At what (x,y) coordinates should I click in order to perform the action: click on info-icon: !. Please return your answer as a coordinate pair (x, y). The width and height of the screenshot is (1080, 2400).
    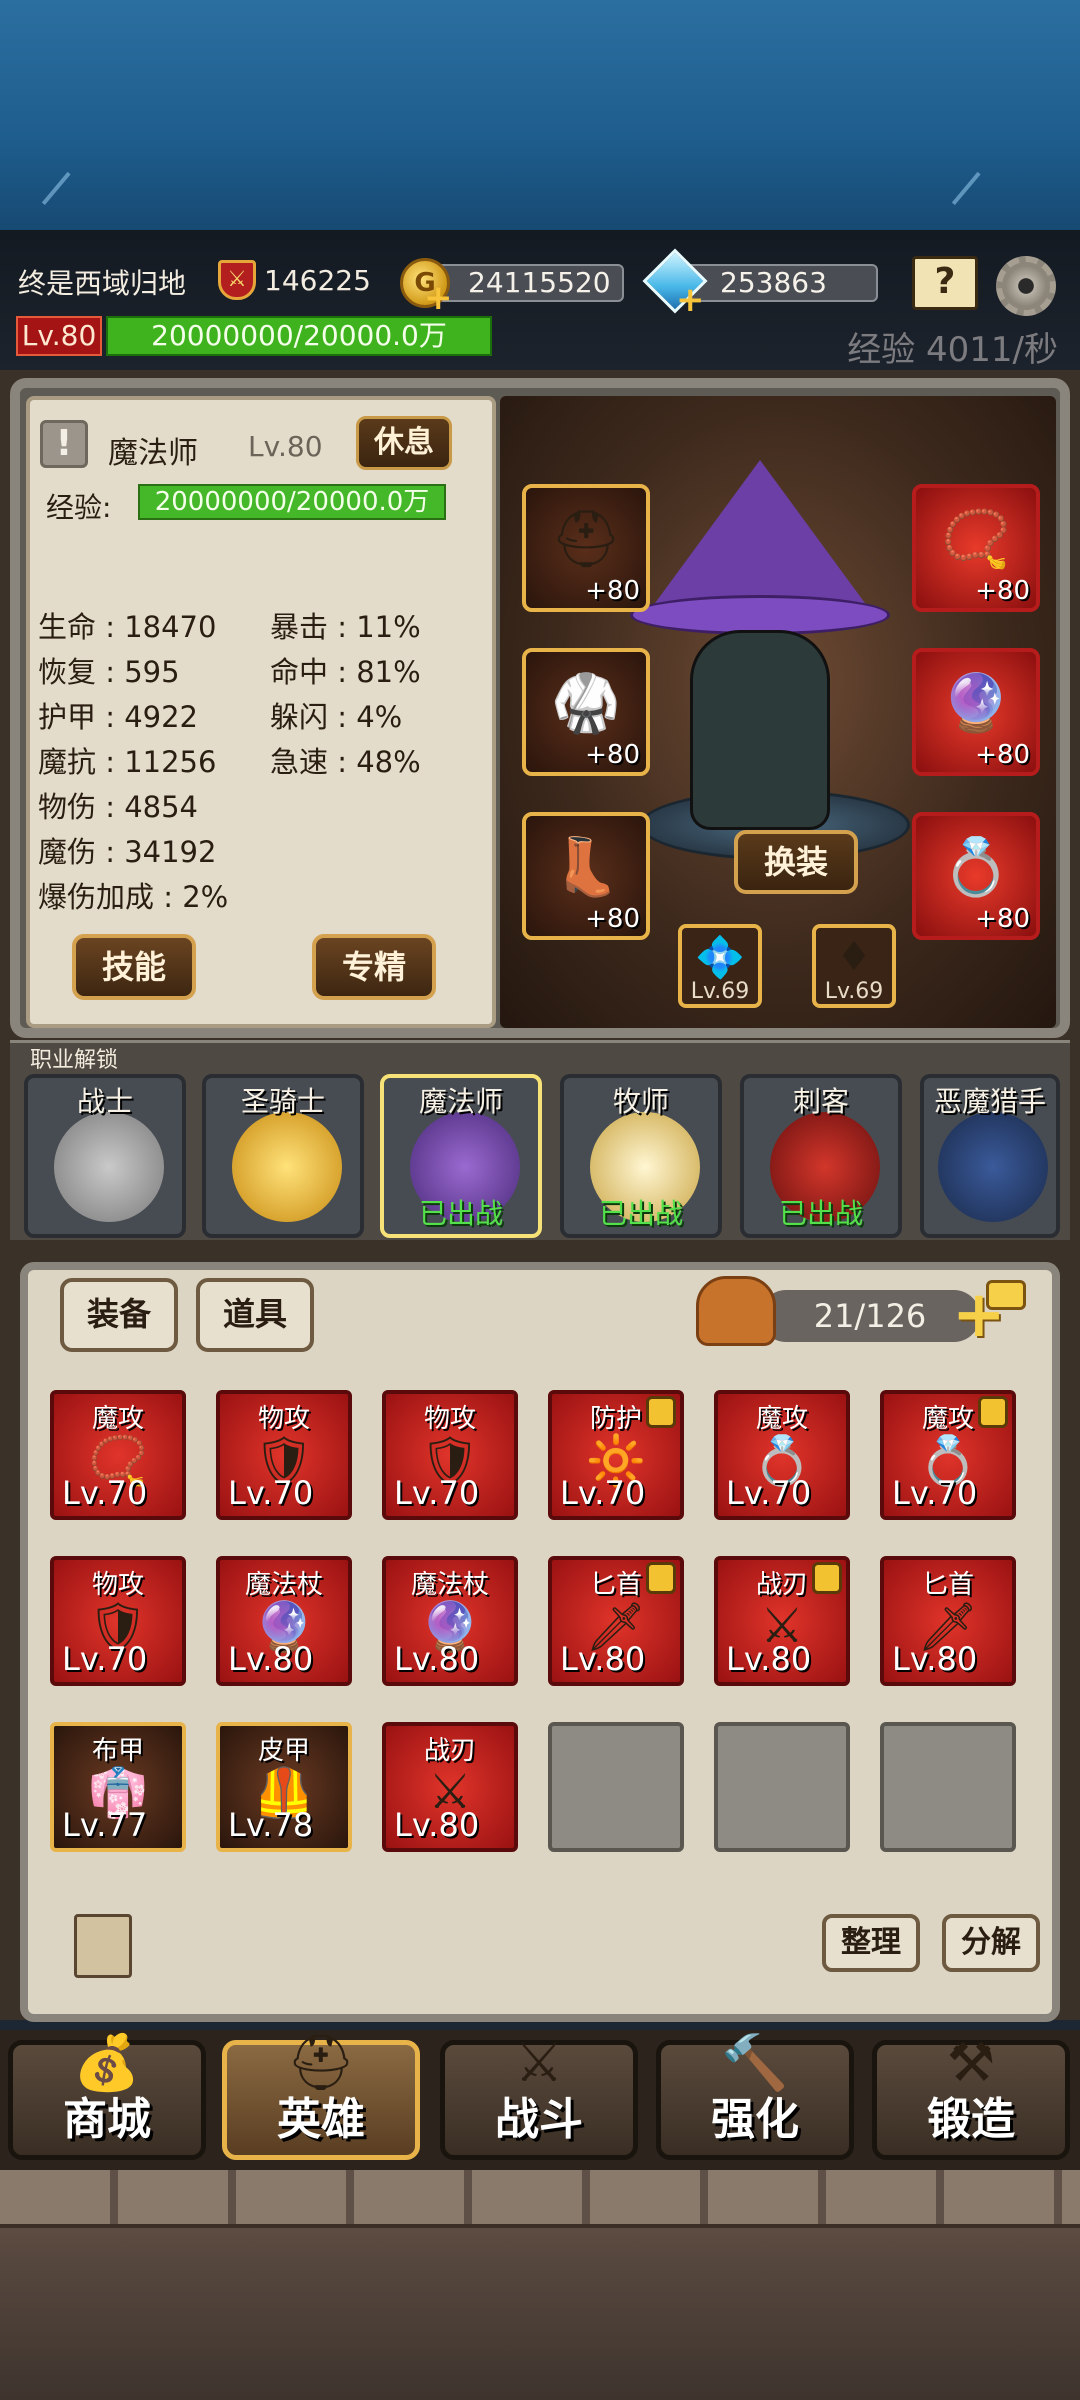
    Looking at the image, I should click on (64, 444).